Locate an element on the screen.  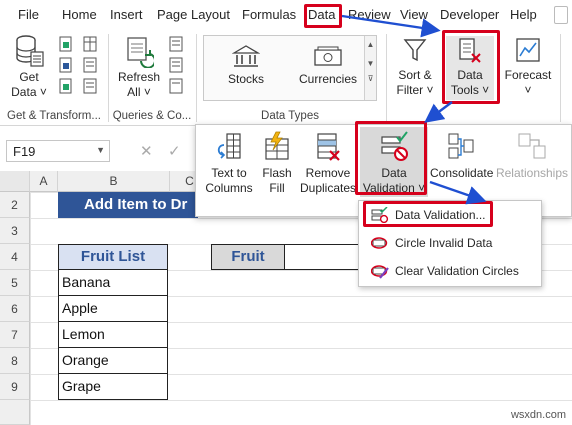
watermark: wsxdn.com is located at coordinates (538, 415).